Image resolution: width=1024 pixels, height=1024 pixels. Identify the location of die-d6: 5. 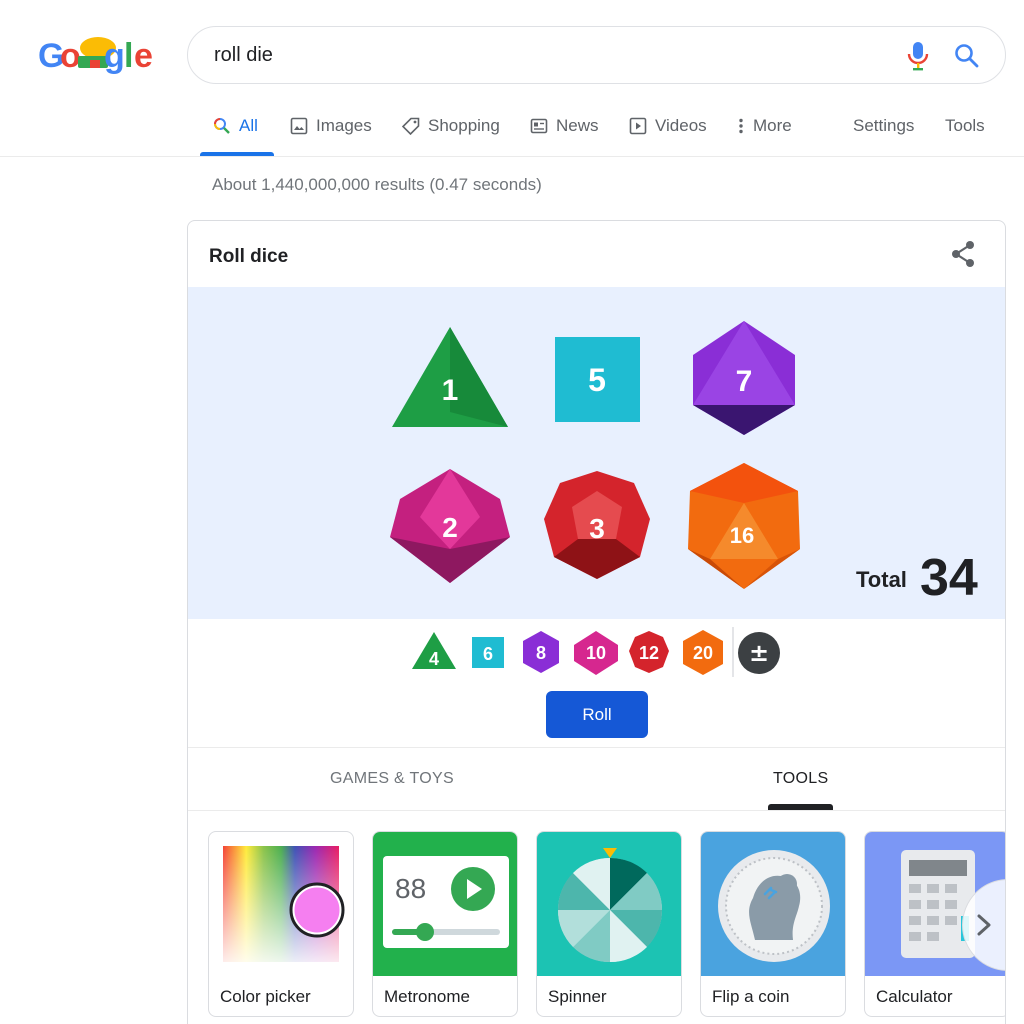
(597, 379).